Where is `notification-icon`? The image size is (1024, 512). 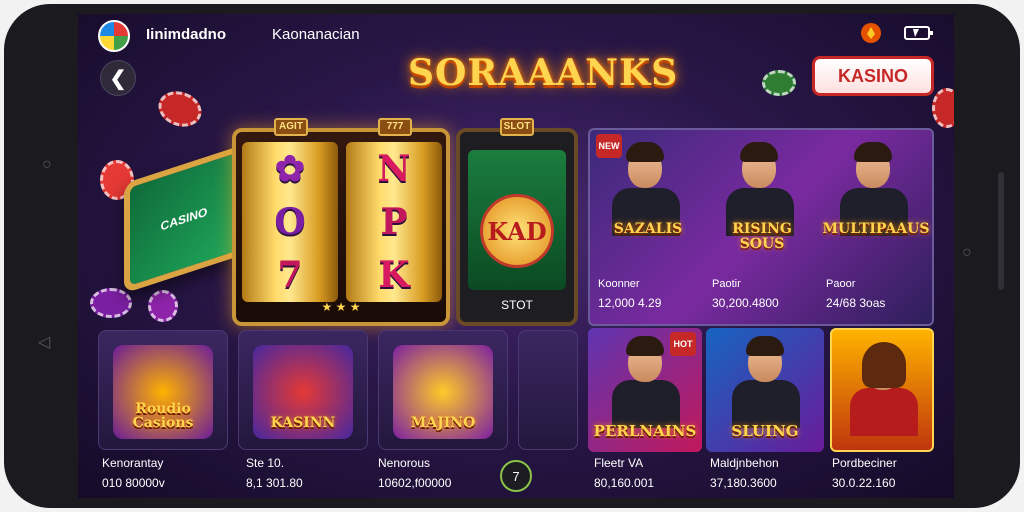
notification-icon is located at coordinates (871, 33).